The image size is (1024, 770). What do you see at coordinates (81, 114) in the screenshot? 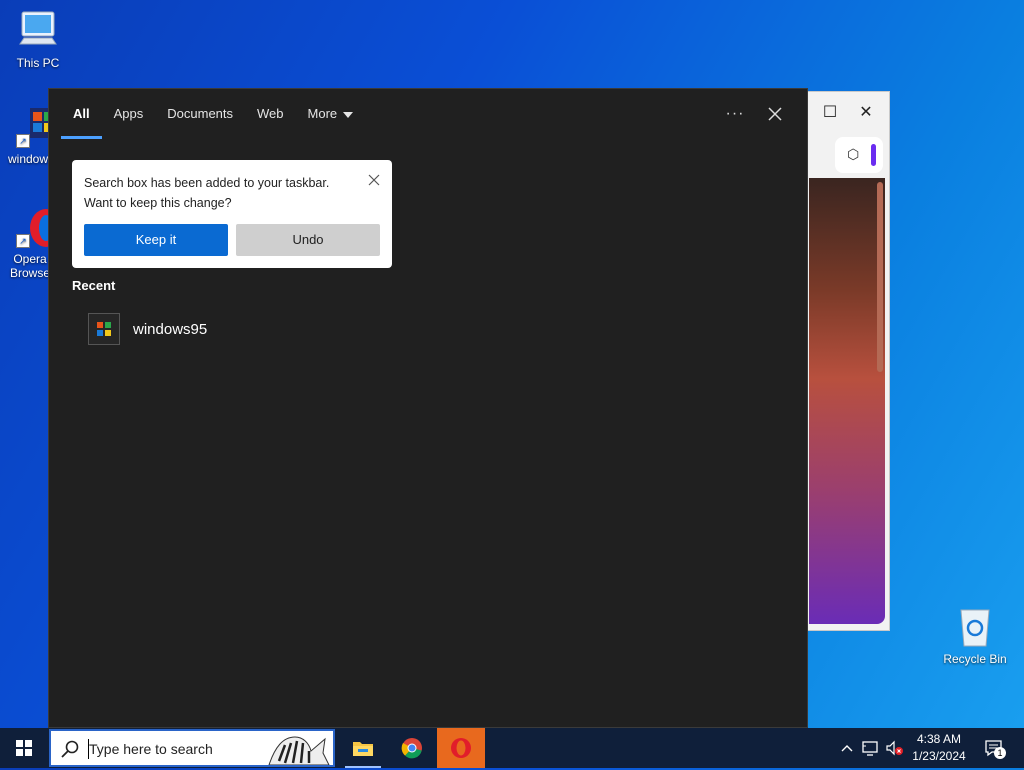
I see `tab-all: All` at bounding box center [81, 114].